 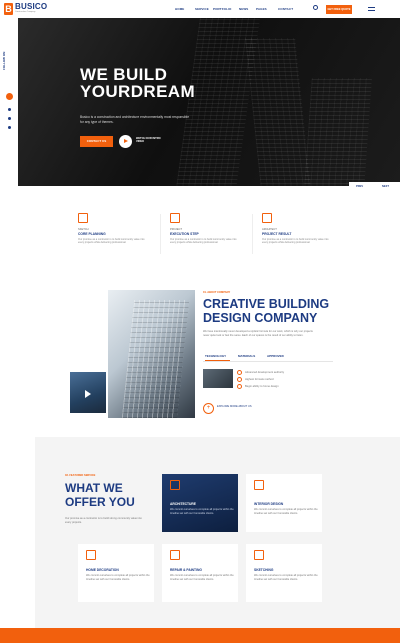 I want to click on active-tab-indicator, so click(x=217, y=360).